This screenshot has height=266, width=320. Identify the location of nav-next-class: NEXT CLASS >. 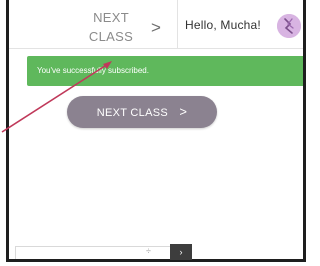
(117, 28).